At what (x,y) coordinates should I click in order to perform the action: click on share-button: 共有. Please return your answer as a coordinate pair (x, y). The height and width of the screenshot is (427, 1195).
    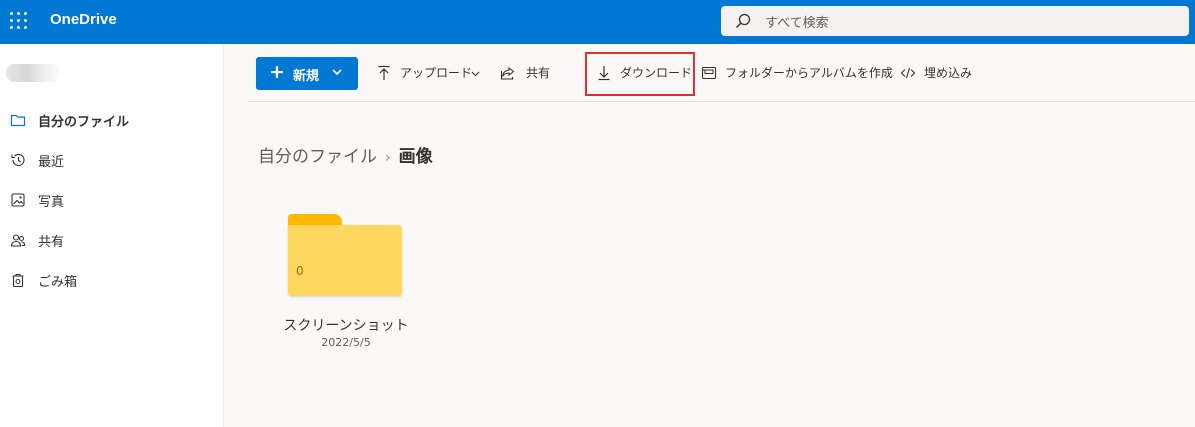
    Looking at the image, I should click on (526, 73).